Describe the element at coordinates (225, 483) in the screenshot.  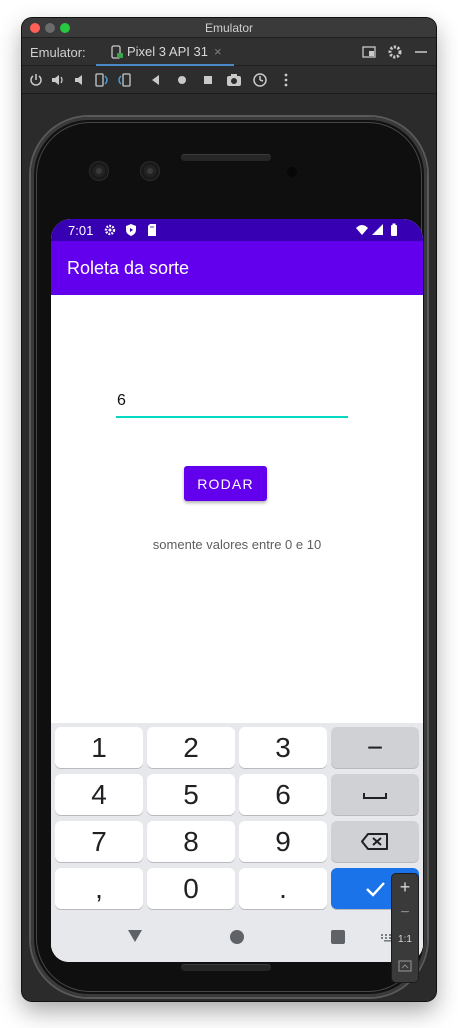
I see `rodar-button: RODAR` at that location.